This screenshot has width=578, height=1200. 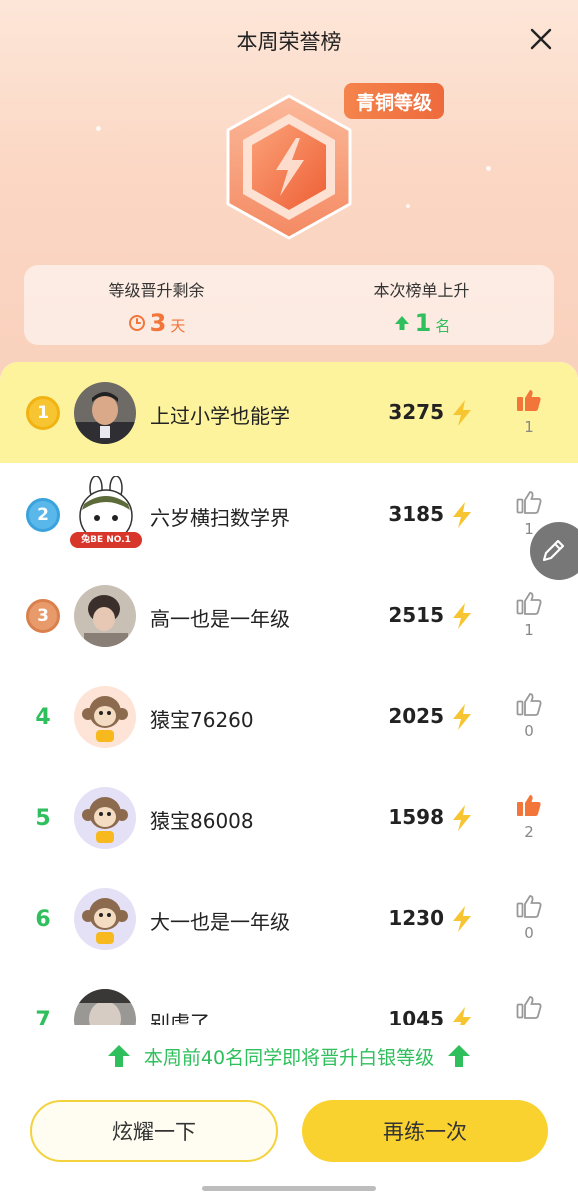 I want to click on rank-number-text: 6, so click(x=43, y=919).